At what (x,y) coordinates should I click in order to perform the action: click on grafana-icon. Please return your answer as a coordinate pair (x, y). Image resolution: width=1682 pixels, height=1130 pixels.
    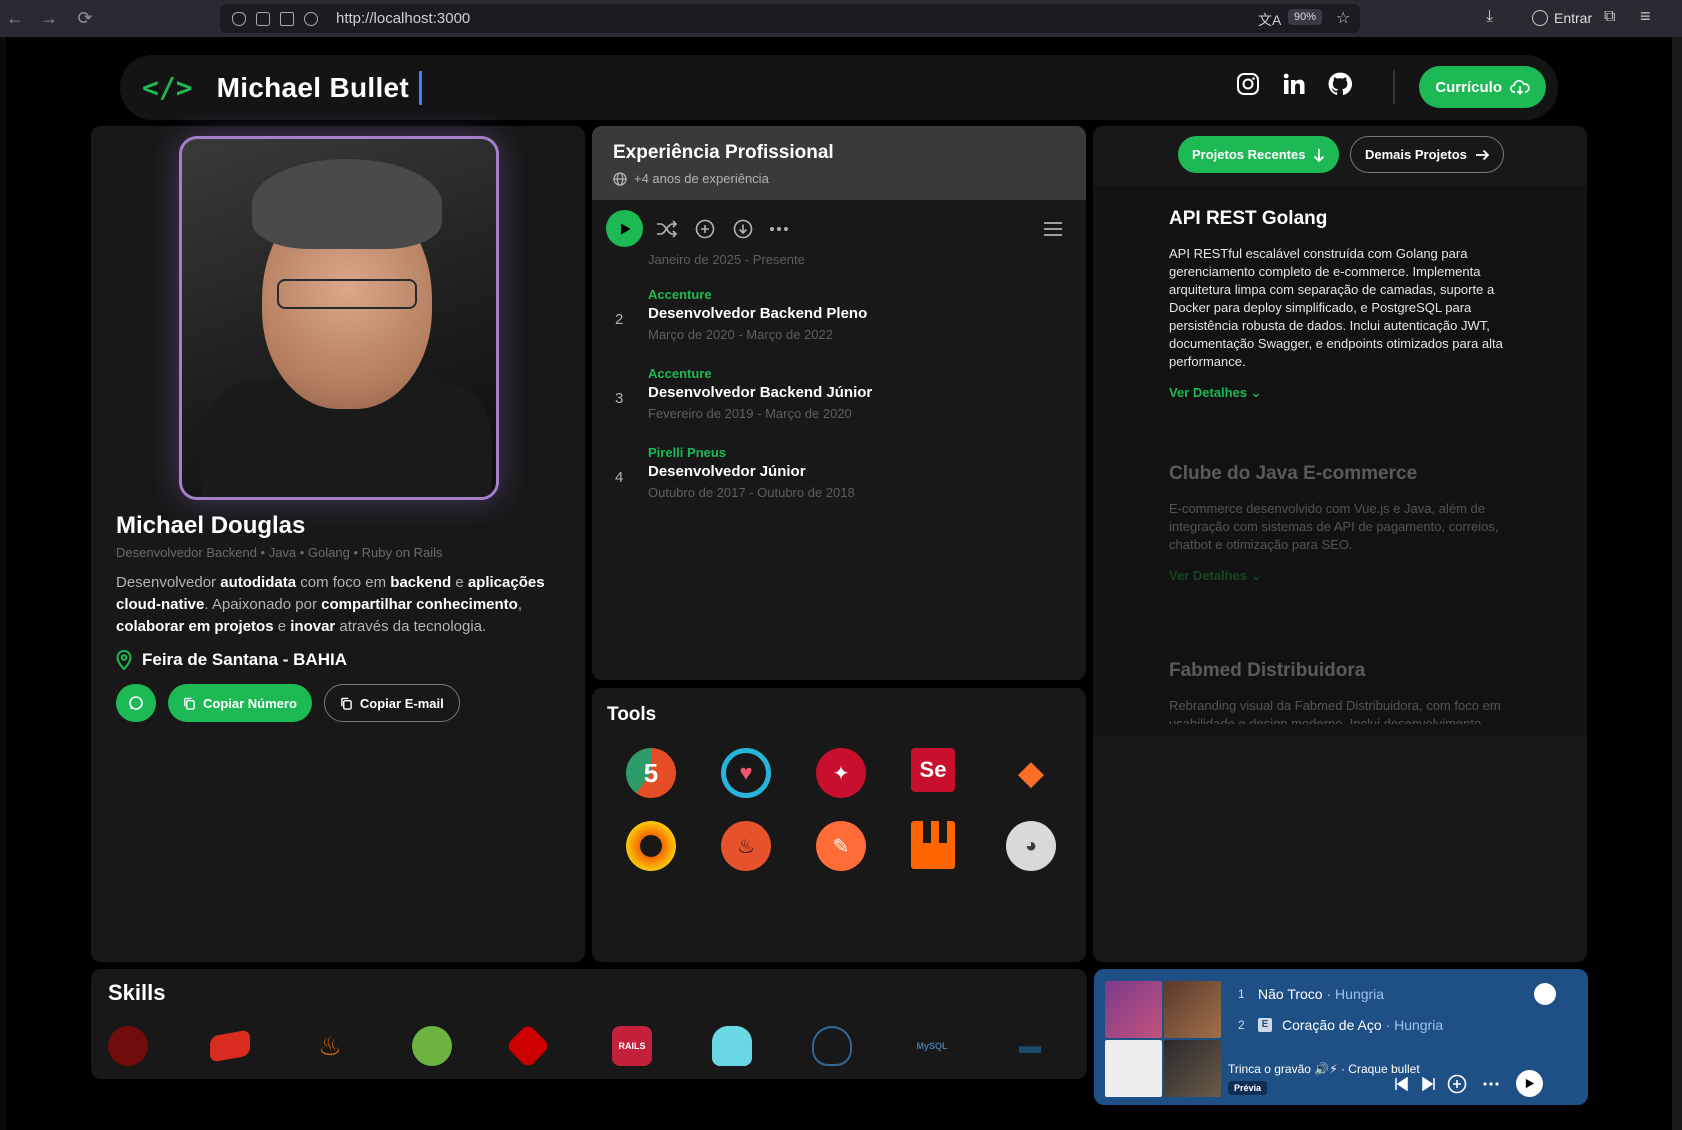
    Looking at the image, I should click on (651, 846).